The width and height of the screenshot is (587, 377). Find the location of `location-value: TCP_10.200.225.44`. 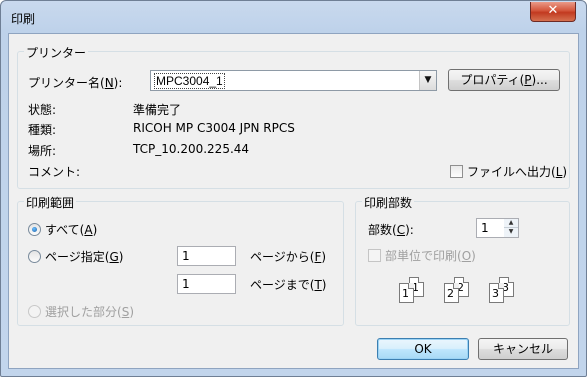

location-value: TCP_10.200.225.44 is located at coordinates (191, 149).